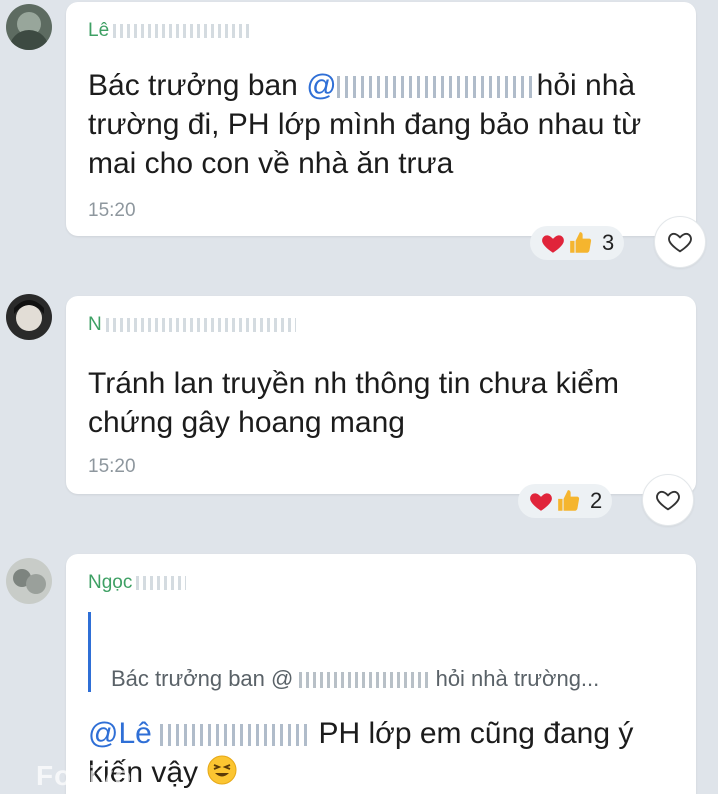 This screenshot has height=794, width=718. I want to click on reaction-count: 3, so click(608, 242).